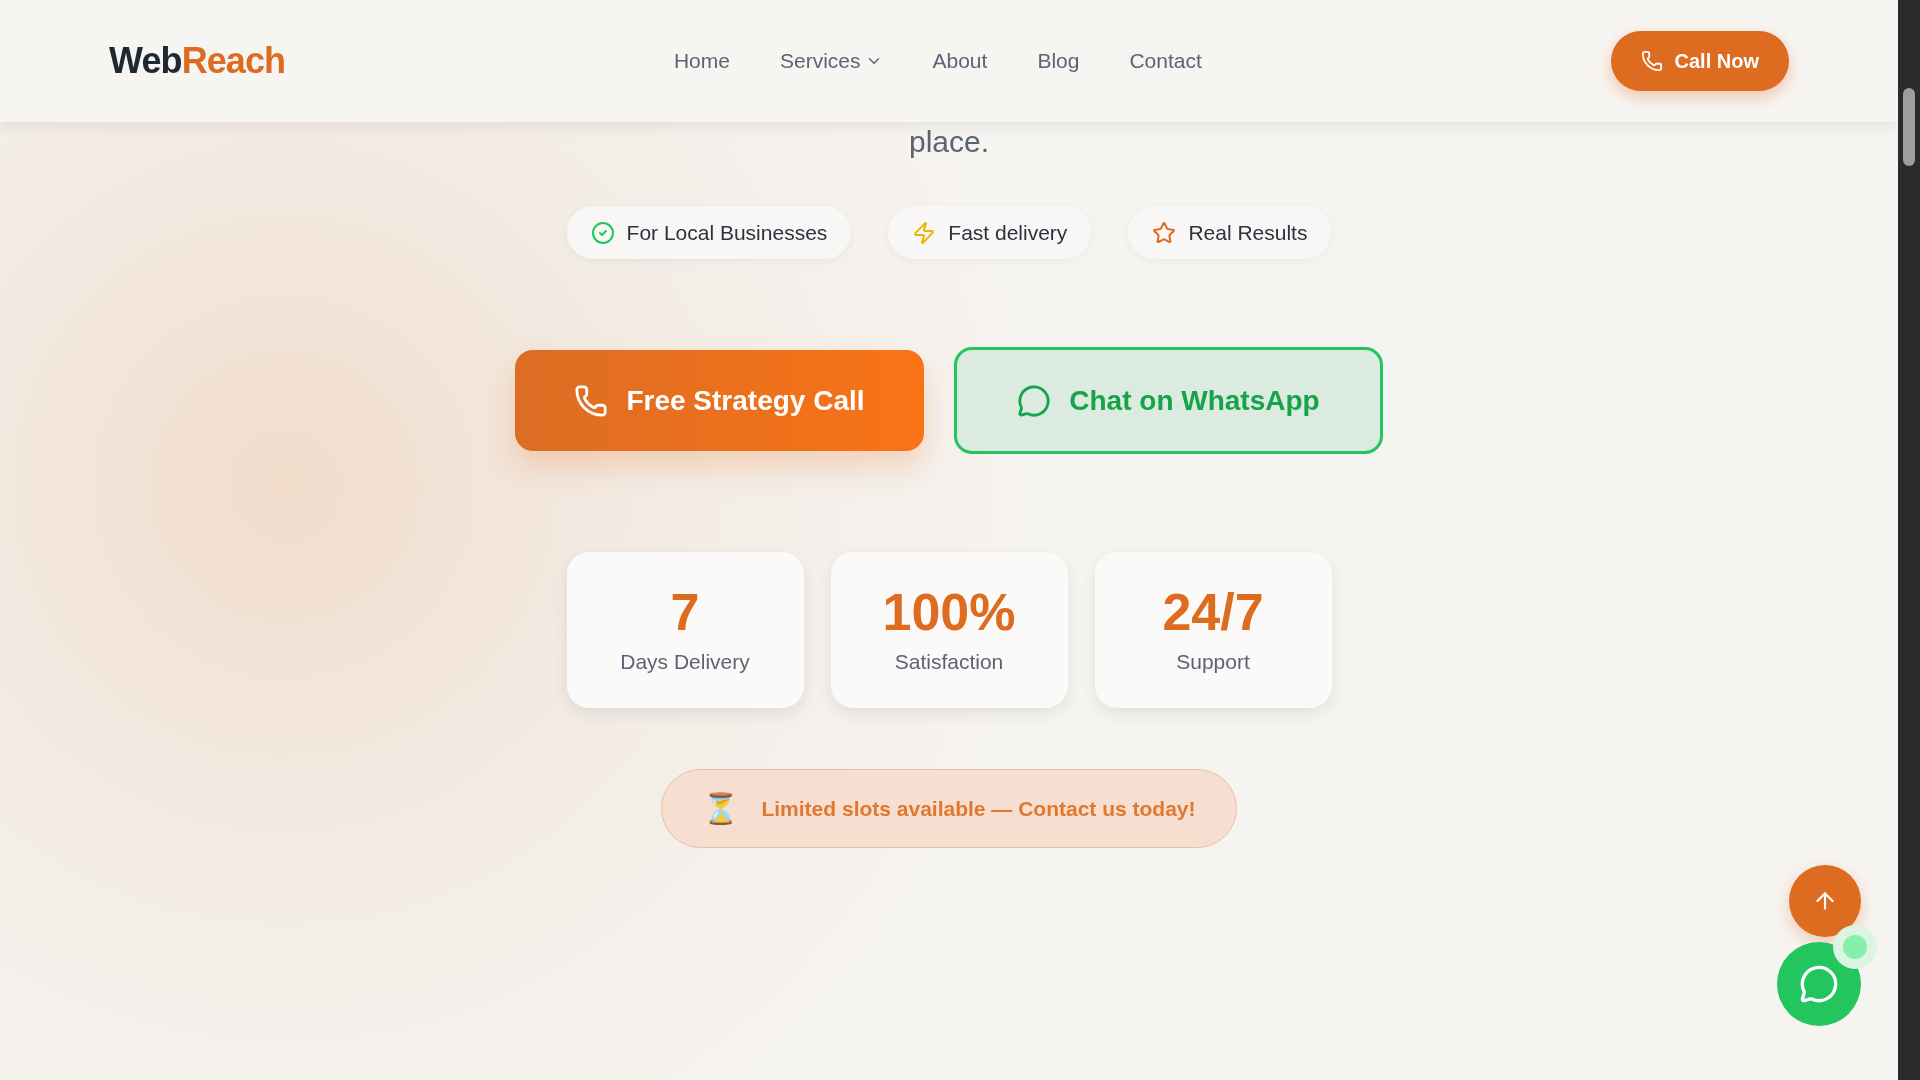  Describe the element at coordinates (831, 61) in the screenshot. I see `nav-link: Services` at that location.